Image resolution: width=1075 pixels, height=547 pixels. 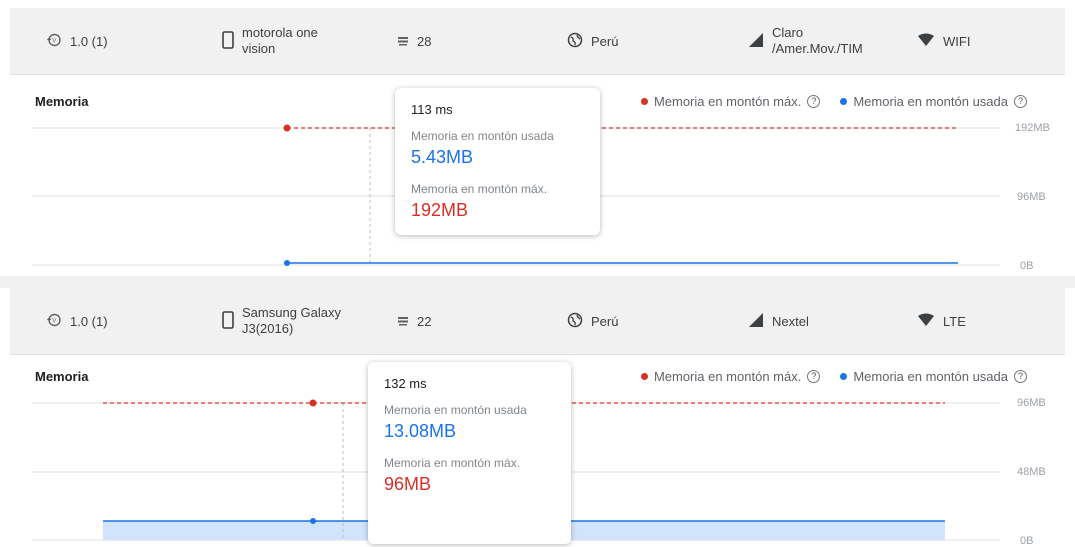 What do you see at coordinates (537, 282) in the screenshot?
I see `panel-separator` at bounding box center [537, 282].